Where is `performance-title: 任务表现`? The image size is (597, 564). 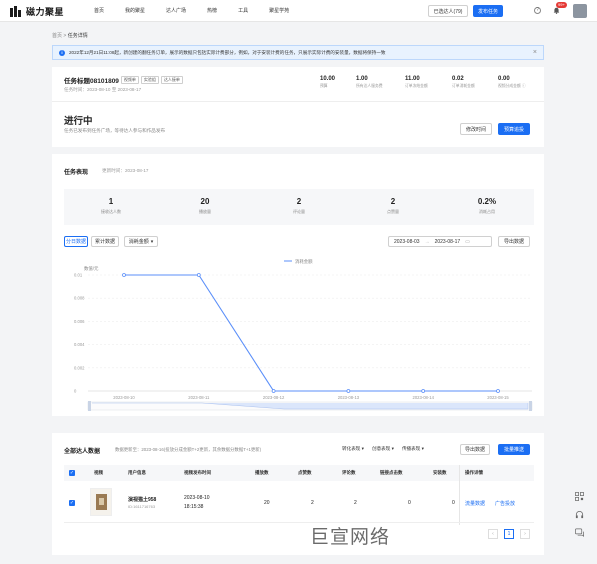 performance-title: 任务表现 is located at coordinates (76, 173).